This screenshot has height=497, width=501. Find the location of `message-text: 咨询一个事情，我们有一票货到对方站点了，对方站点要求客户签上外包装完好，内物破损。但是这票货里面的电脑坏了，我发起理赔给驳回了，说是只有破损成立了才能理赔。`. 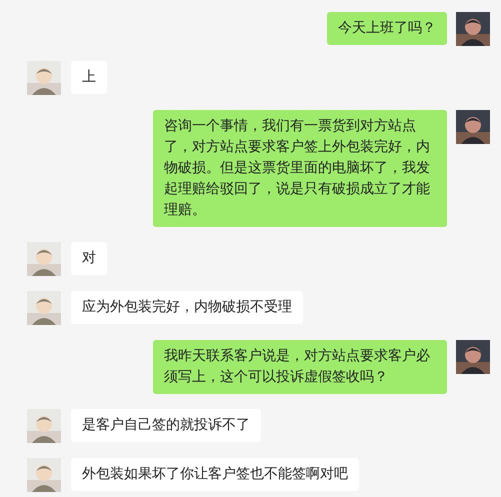

message-text: 咨询一个事情，我们有一票货到对方站点了，对方站点要求客户签上外包装完好，内物破损。但是这票货里面的电脑坏了，我发起理赔给驳回了，说是只有破损成立了才能理赔。 is located at coordinates (297, 168).